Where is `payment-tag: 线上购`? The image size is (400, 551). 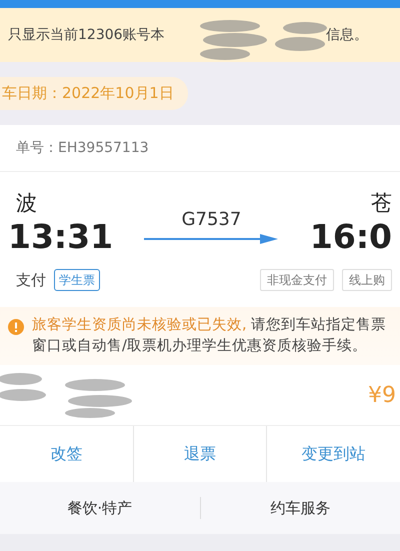
payment-tag: 线上购 is located at coordinates (367, 279).